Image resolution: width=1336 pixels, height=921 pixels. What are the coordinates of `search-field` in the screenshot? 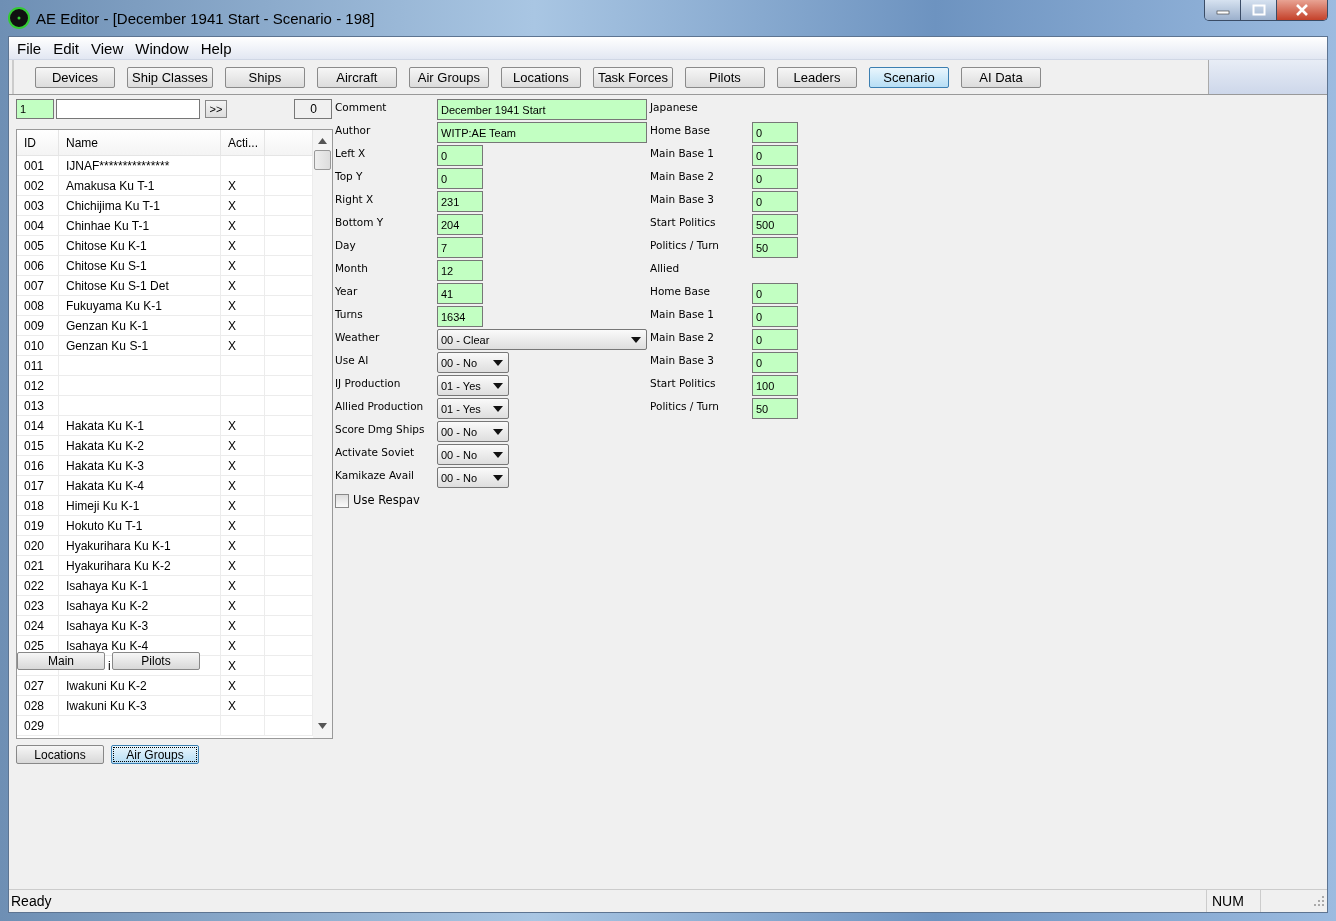 It's located at (128, 109).